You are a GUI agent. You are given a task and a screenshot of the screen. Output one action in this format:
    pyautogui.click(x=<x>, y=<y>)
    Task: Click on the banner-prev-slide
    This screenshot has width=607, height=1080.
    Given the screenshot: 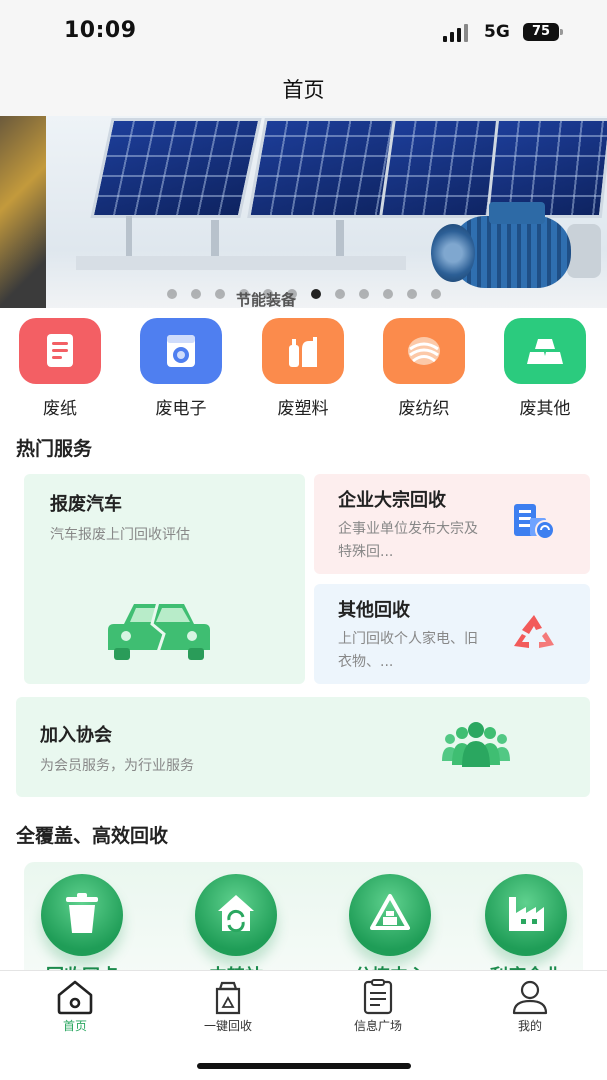 What is the action you would take?
    pyautogui.click(x=23, y=212)
    